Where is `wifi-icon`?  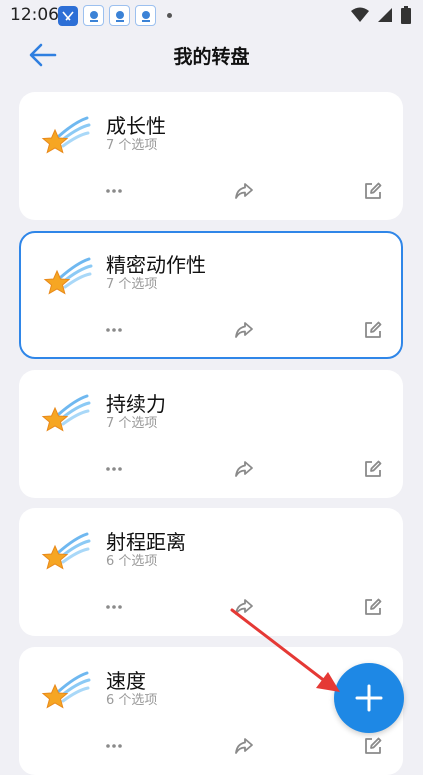 wifi-icon is located at coordinates (360, 14).